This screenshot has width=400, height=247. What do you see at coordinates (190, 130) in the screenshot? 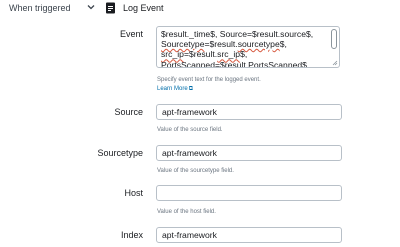
I see `source-help-text: Value of the source field.` at bounding box center [190, 130].